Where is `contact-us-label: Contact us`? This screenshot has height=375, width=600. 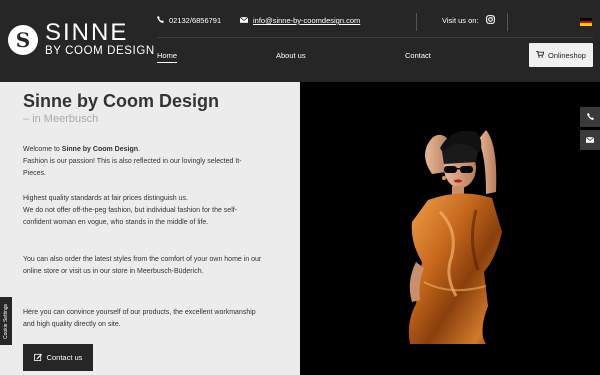
contact-us-label: Contact us is located at coordinates (64, 357).